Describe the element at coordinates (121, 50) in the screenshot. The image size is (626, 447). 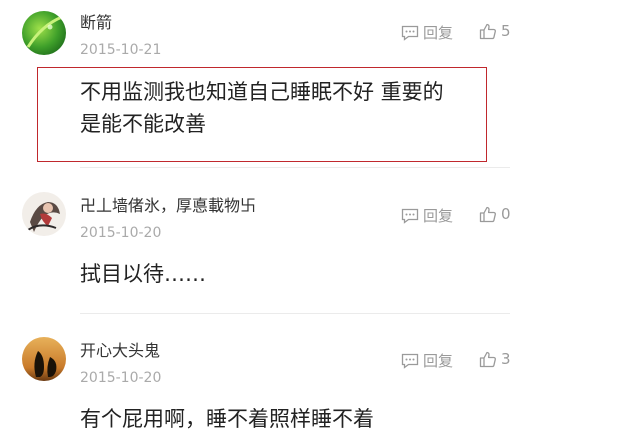
I see `comment-date: 2015-10-21` at that location.